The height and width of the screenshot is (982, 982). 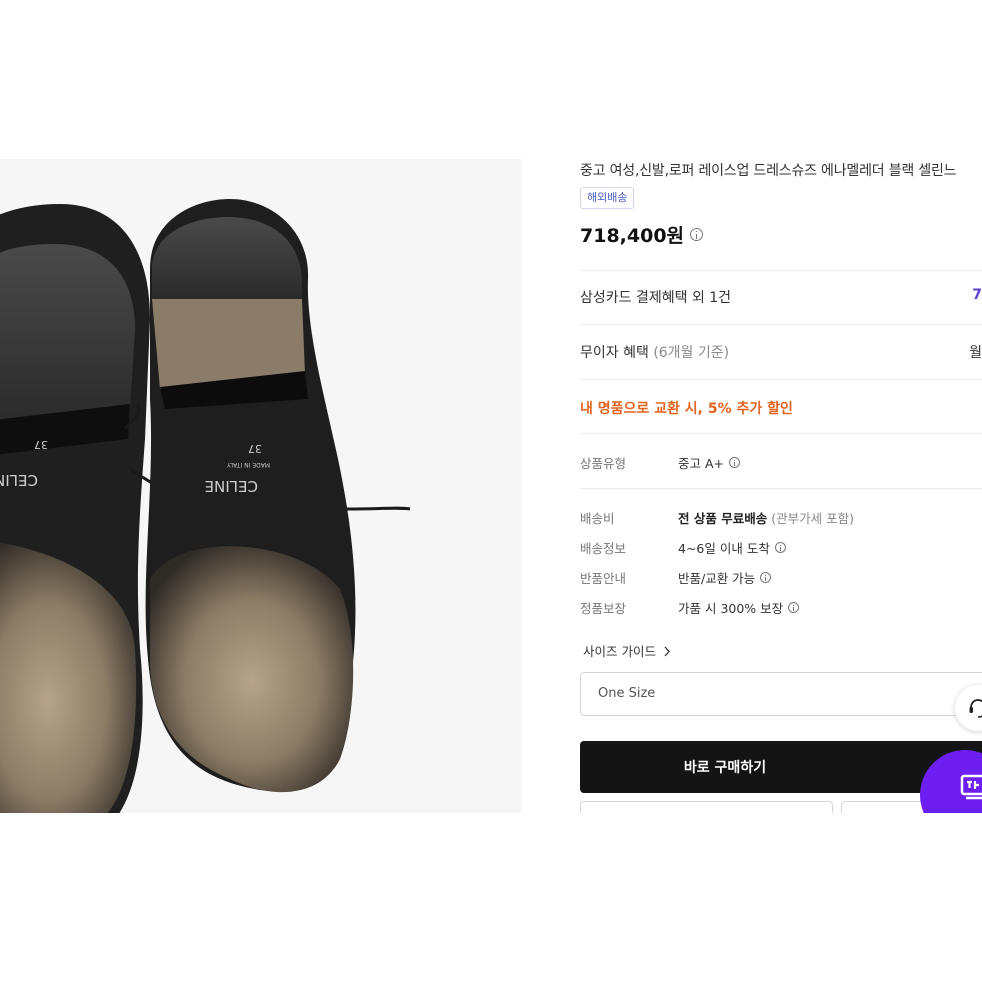 What do you see at coordinates (603, 548) in the screenshot?
I see `spec-shipping-info-label: 배송정보` at bounding box center [603, 548].